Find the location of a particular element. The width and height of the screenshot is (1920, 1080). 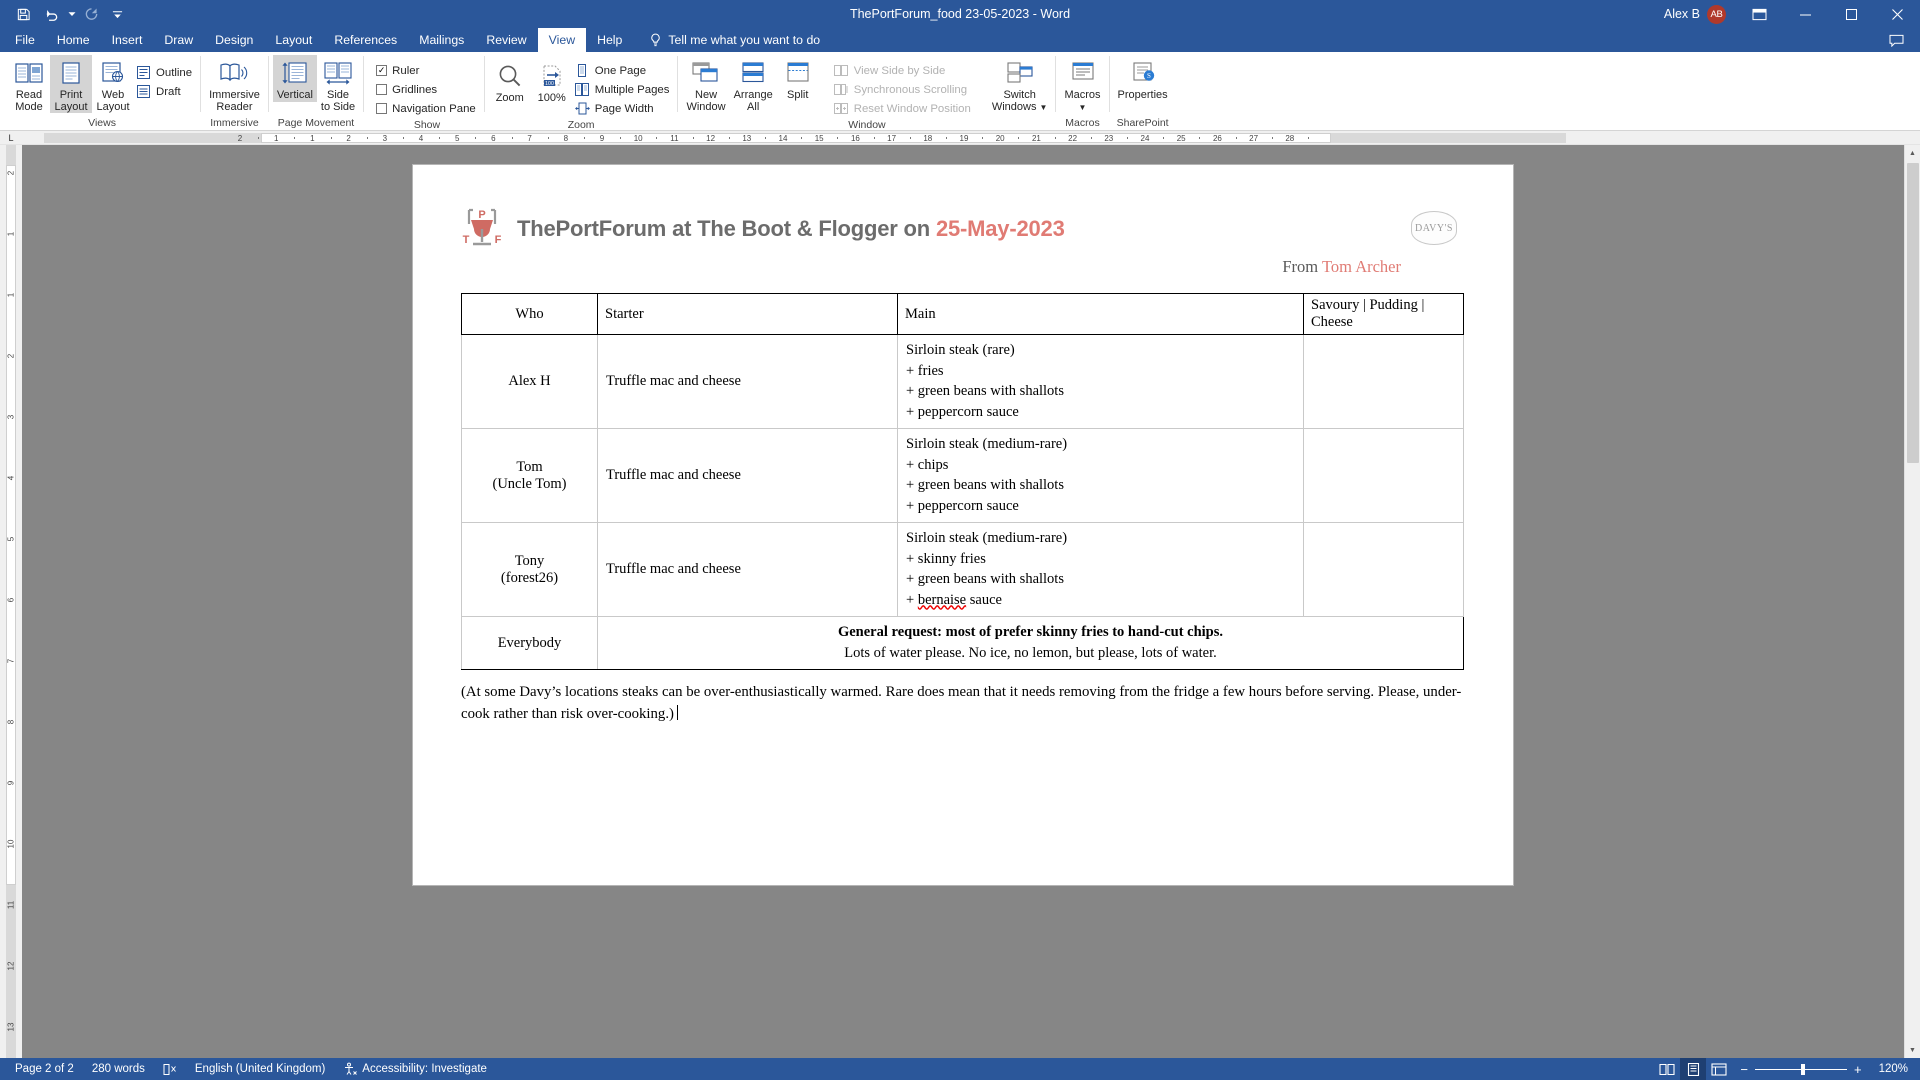

macros-button: Macros ▼ is located at coordinates (1082, 84).